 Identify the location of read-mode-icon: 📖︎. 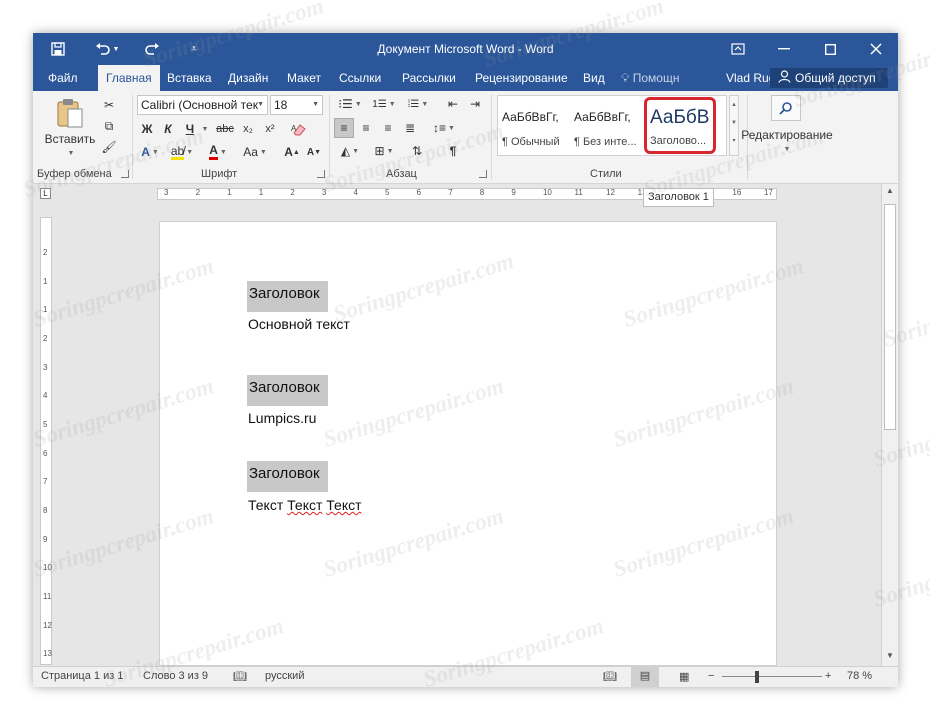
(610, 676).